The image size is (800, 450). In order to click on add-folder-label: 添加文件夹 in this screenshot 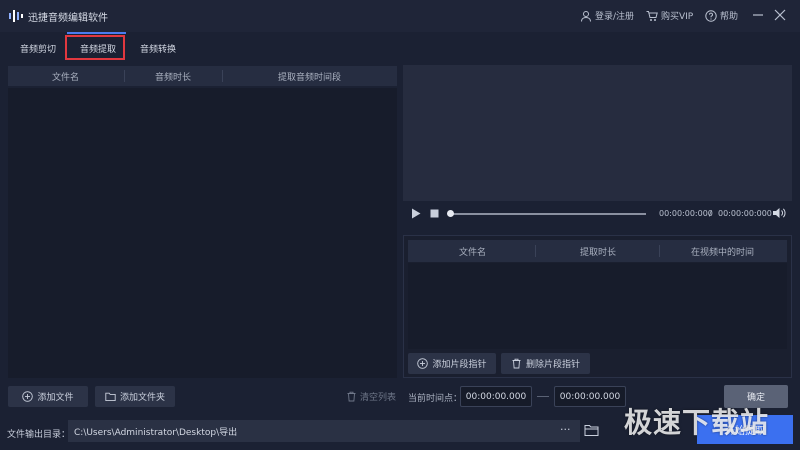, I will do `click(142, 398)`.